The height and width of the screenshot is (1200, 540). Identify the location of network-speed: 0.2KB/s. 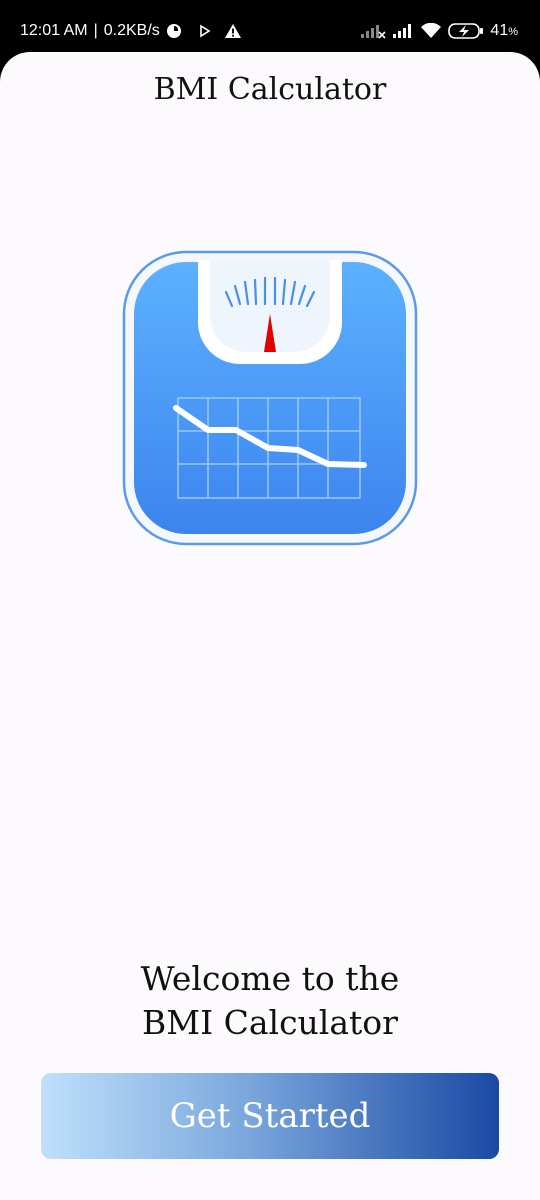
(131, 30).